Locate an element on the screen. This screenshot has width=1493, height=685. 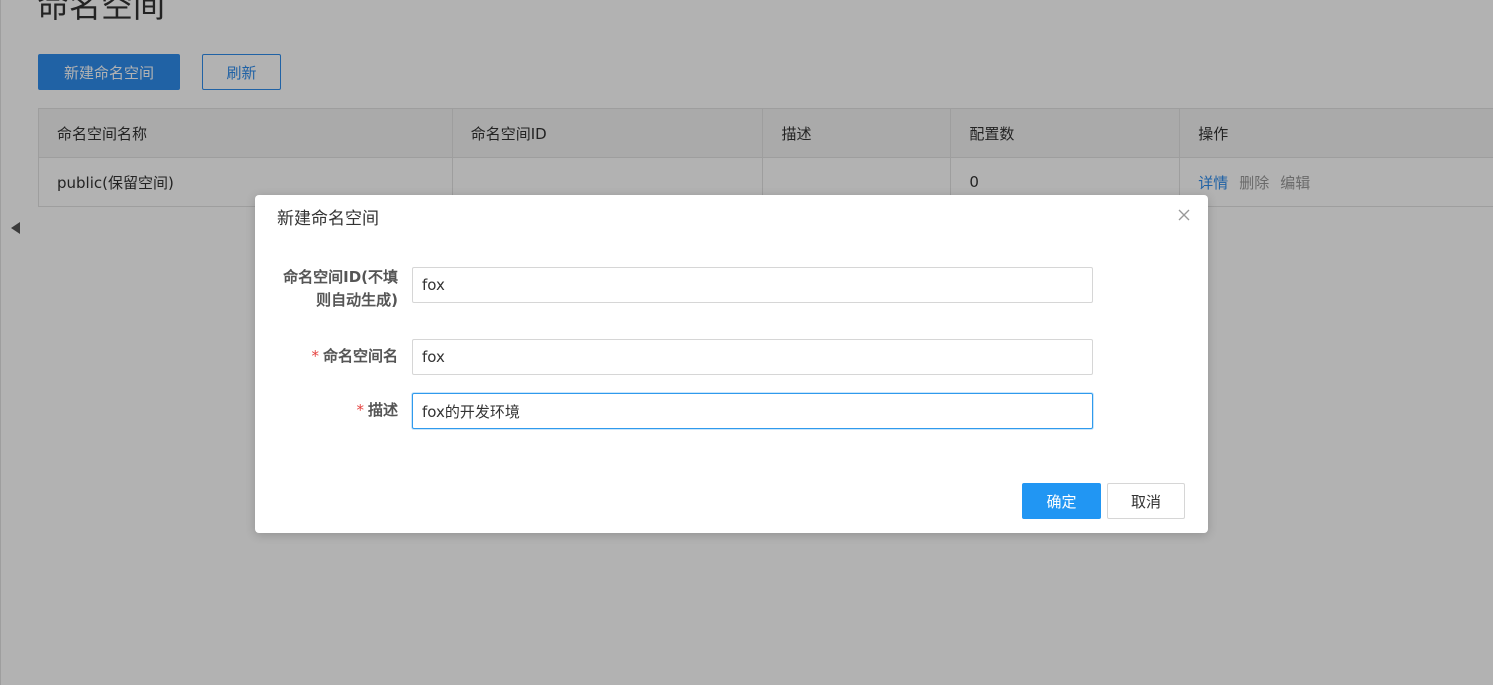
close-icon is located at coordinates (1184, 215).